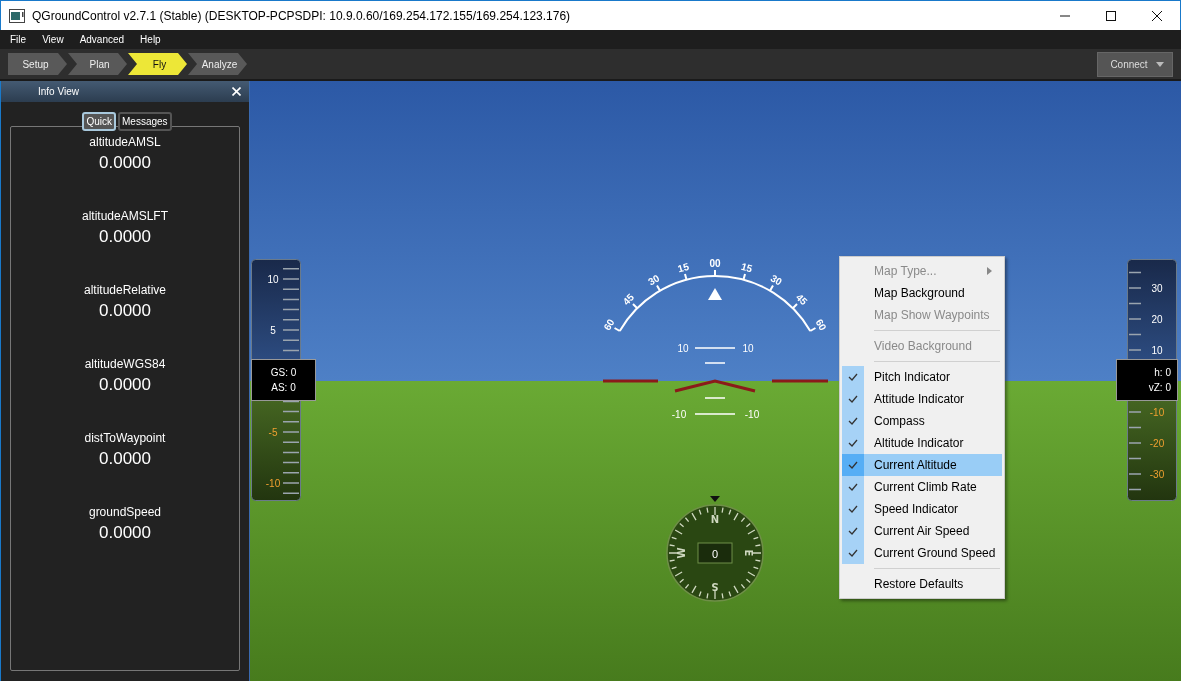 The height and width of the screenshot is (681, 1181). Describe the element at coordinates (125, 438) in the screenshot. I see `value-label: distToWaypoint` at that location.